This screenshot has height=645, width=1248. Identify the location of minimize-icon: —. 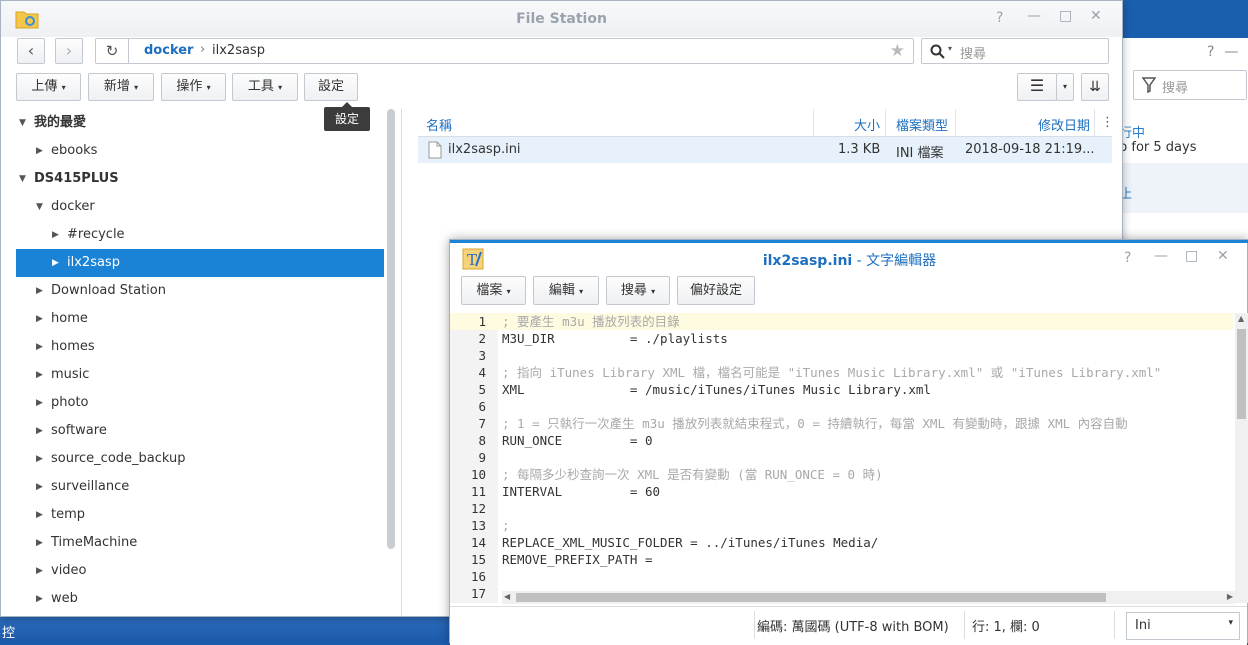
(1034, 16).